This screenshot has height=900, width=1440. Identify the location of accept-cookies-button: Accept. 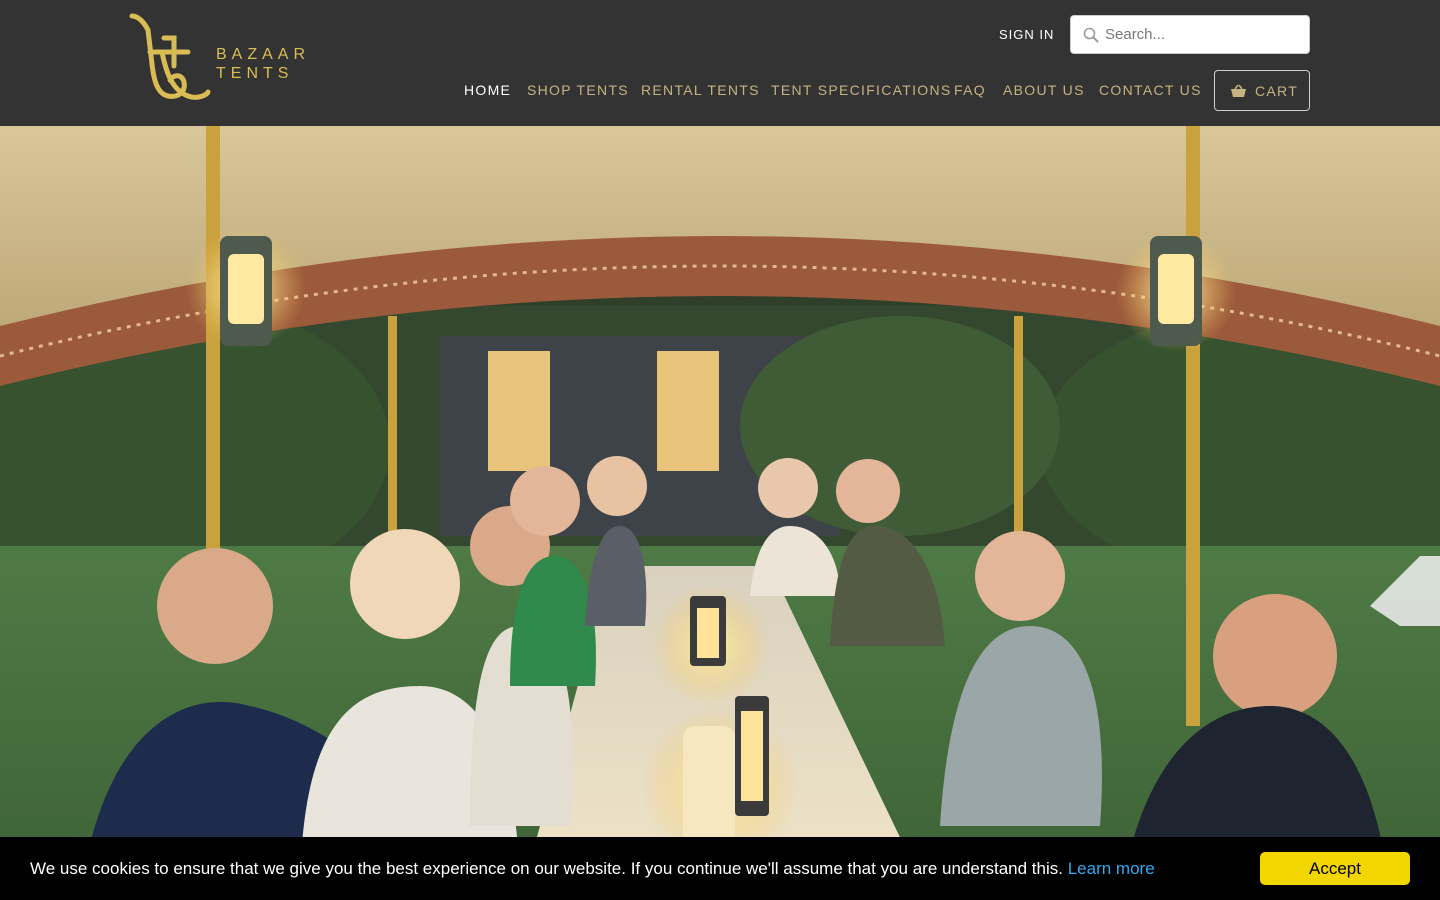
(1335, 868).